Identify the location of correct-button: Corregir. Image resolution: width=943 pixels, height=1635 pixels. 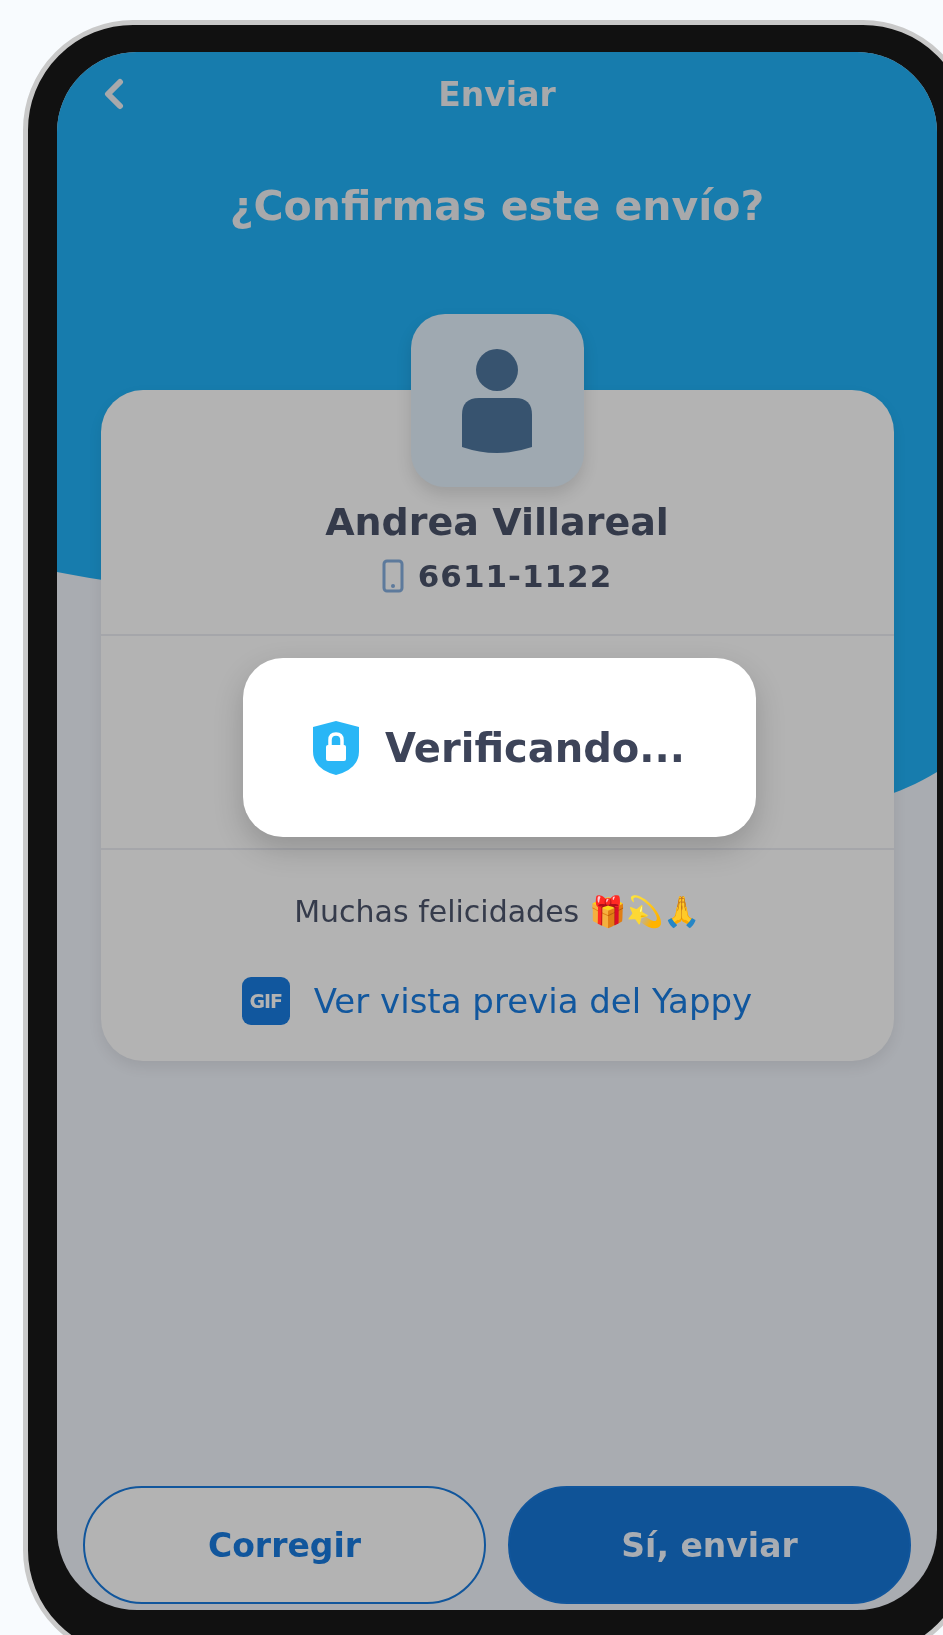
(284, 1545).